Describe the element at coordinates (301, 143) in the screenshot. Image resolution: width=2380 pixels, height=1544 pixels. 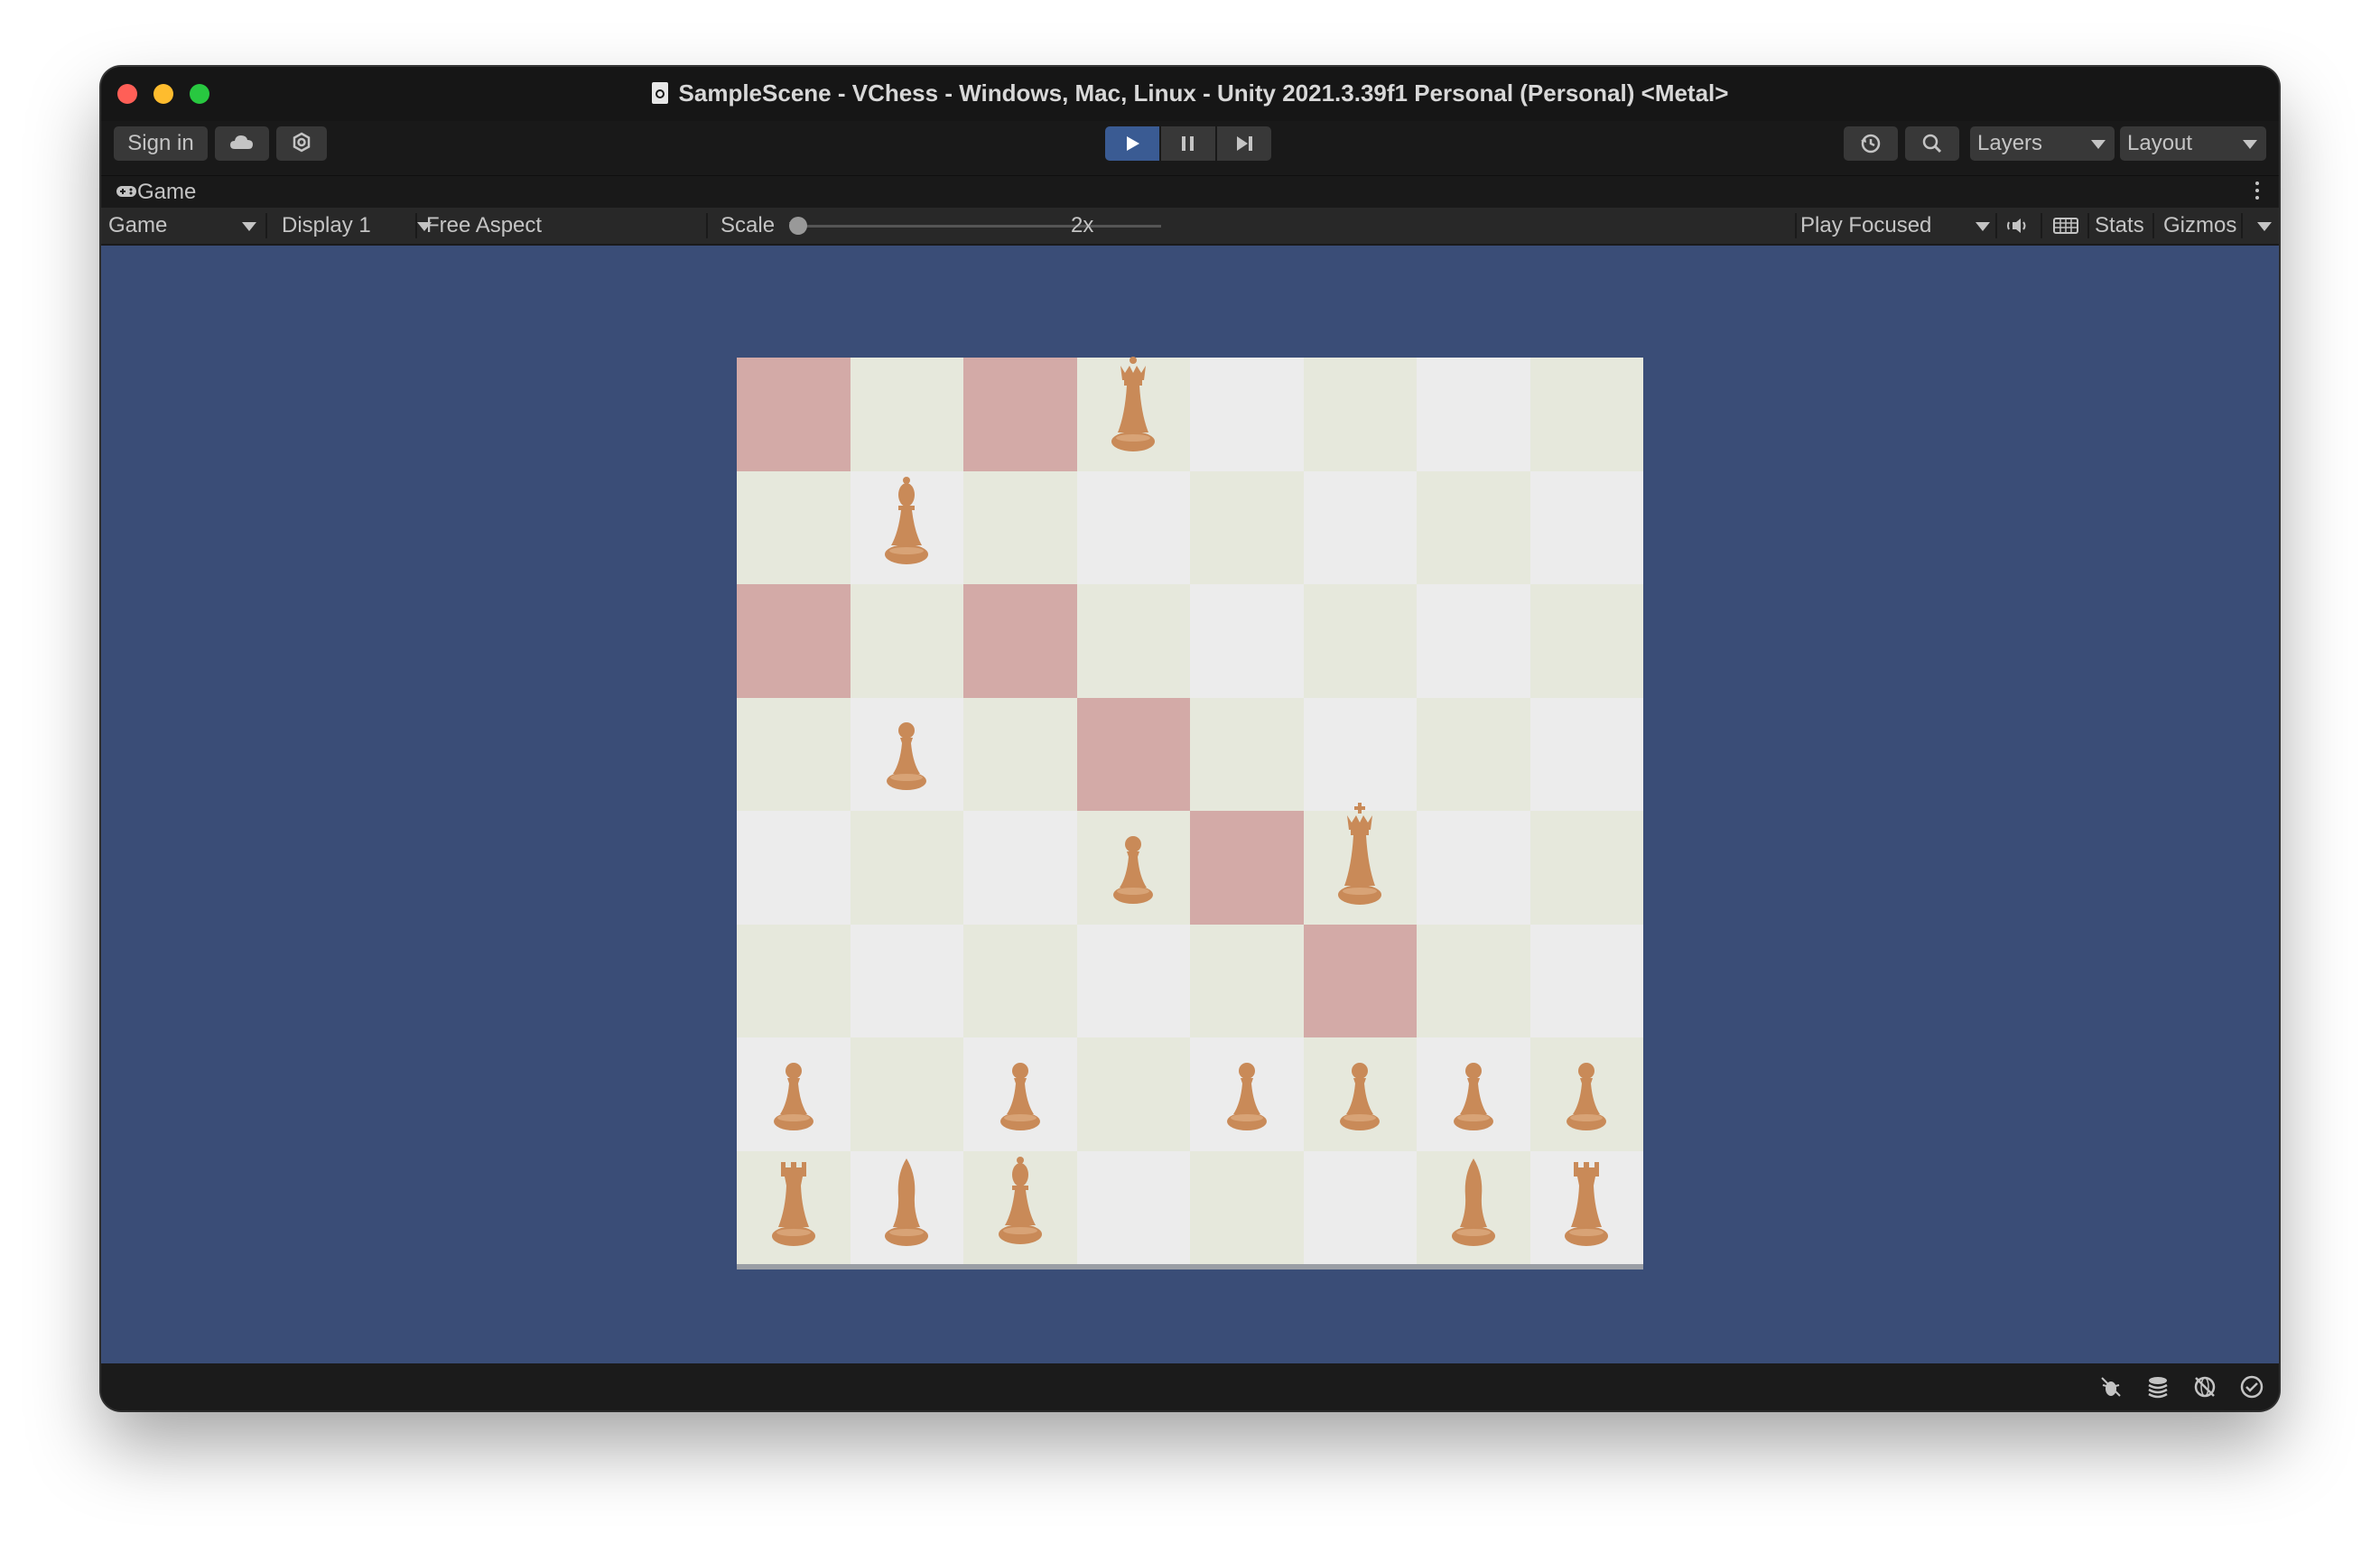
I see `collab-settings-button` at that location.